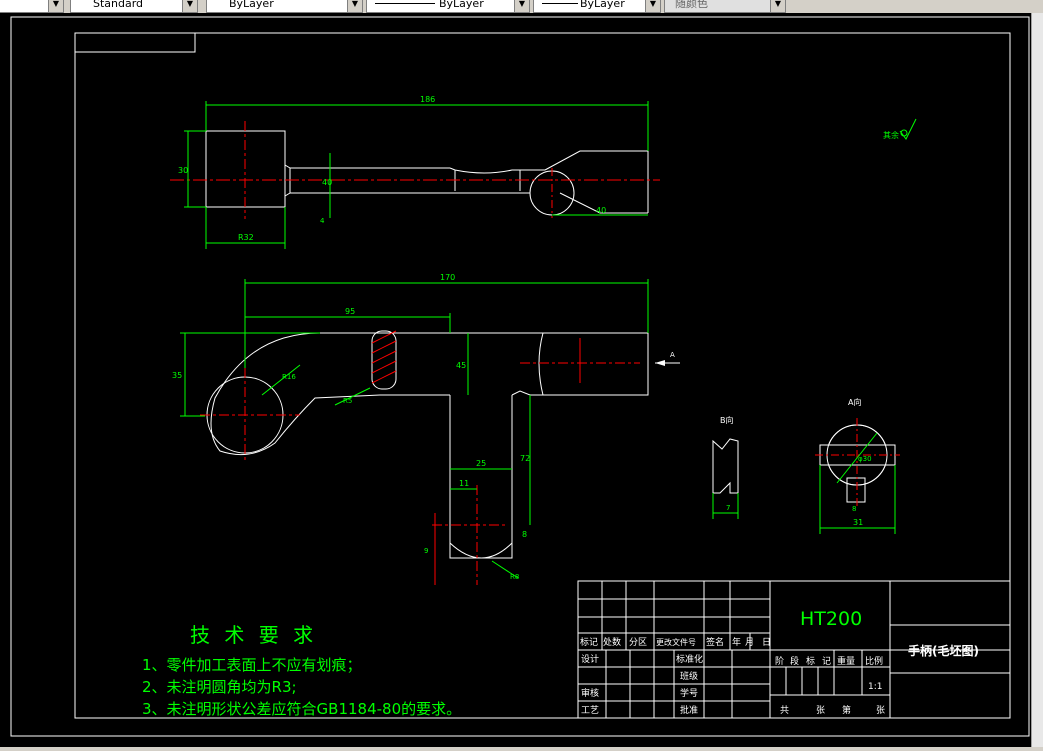 The height and width of the screenshot is (751, 1043). I want to click on vertical-scrollbar, so click(1037, 380).